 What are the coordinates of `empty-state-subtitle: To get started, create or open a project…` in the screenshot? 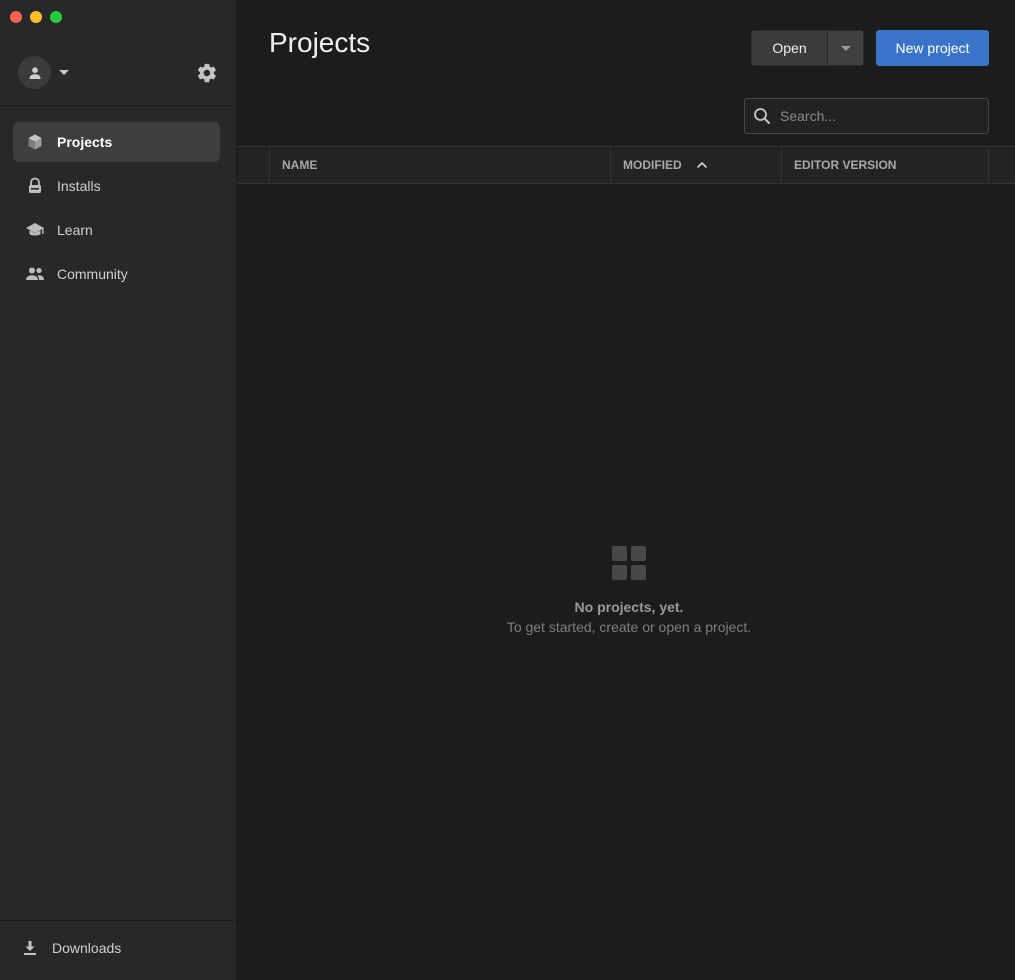 It's located at (629, 627).